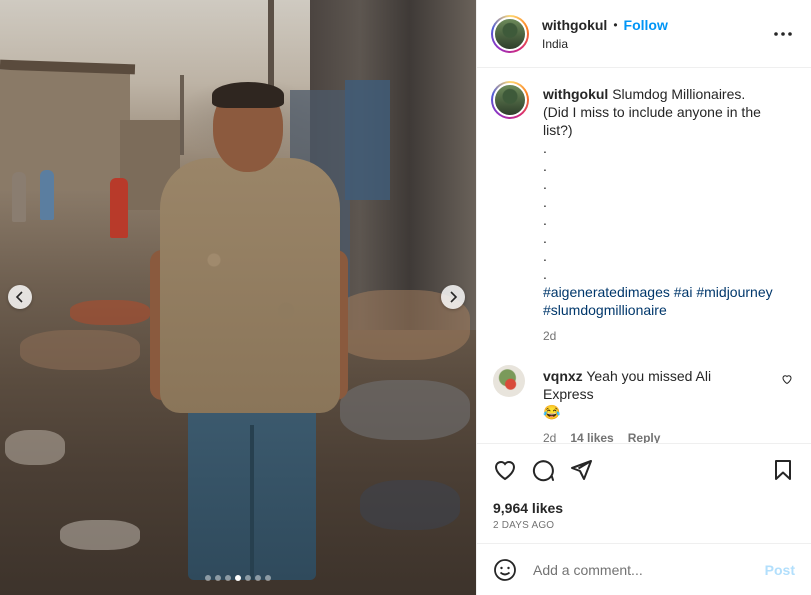  Describe the element at coordinates (644, 493) in the screenshot. I see `post-actions: 9,964 likes 2 DAYS AGO` at that location.